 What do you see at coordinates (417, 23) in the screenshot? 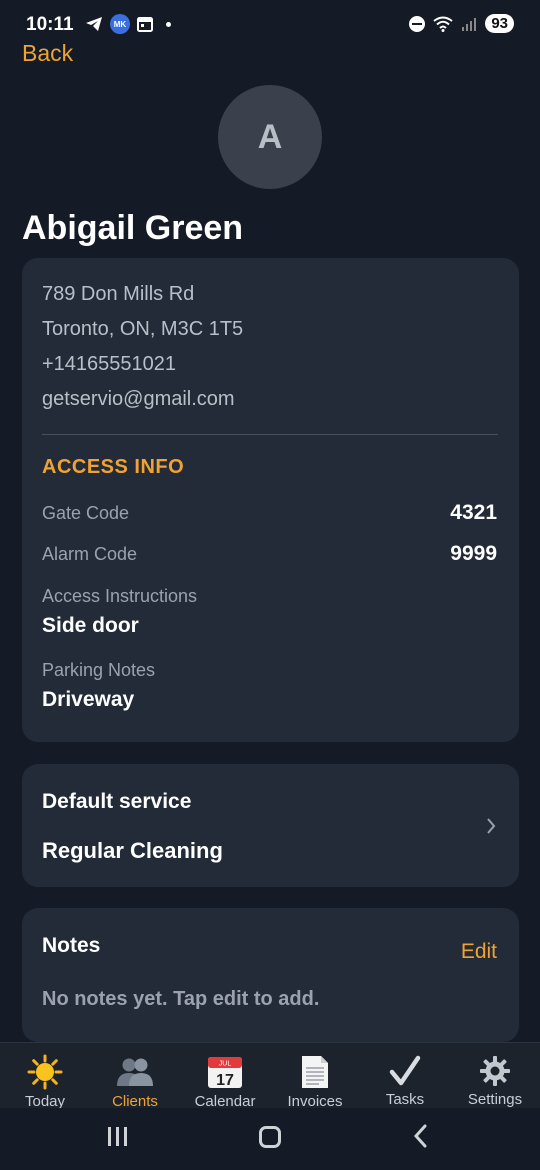
I see `do-not-disturb-icon` at bounding box center [417, 23].